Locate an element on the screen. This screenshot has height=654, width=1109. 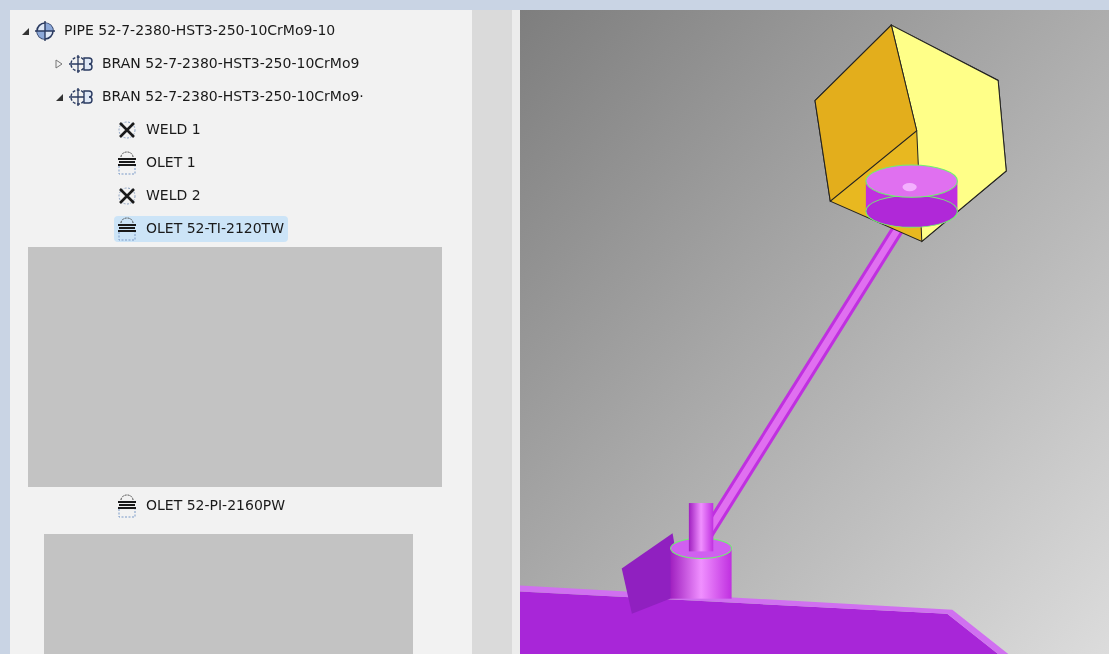
tree-item: PIPE 52-7-2380-HST3-250-10CrMo9-10 is located at coordinates (186, 30).